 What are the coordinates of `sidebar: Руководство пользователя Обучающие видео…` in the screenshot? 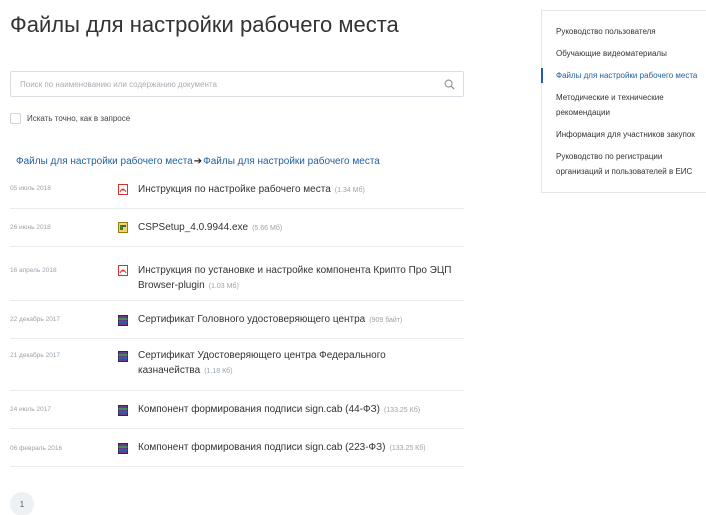 It's located at (623, 101).